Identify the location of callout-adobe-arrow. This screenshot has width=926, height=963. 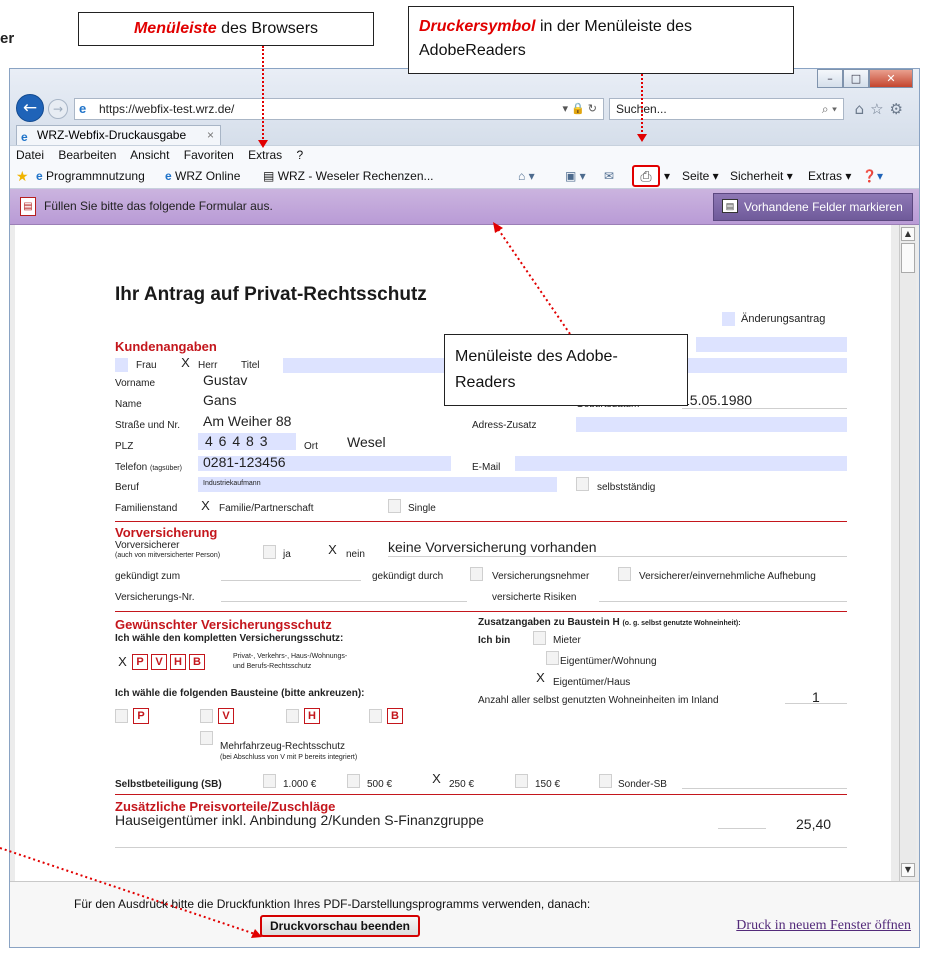
(498, 227).